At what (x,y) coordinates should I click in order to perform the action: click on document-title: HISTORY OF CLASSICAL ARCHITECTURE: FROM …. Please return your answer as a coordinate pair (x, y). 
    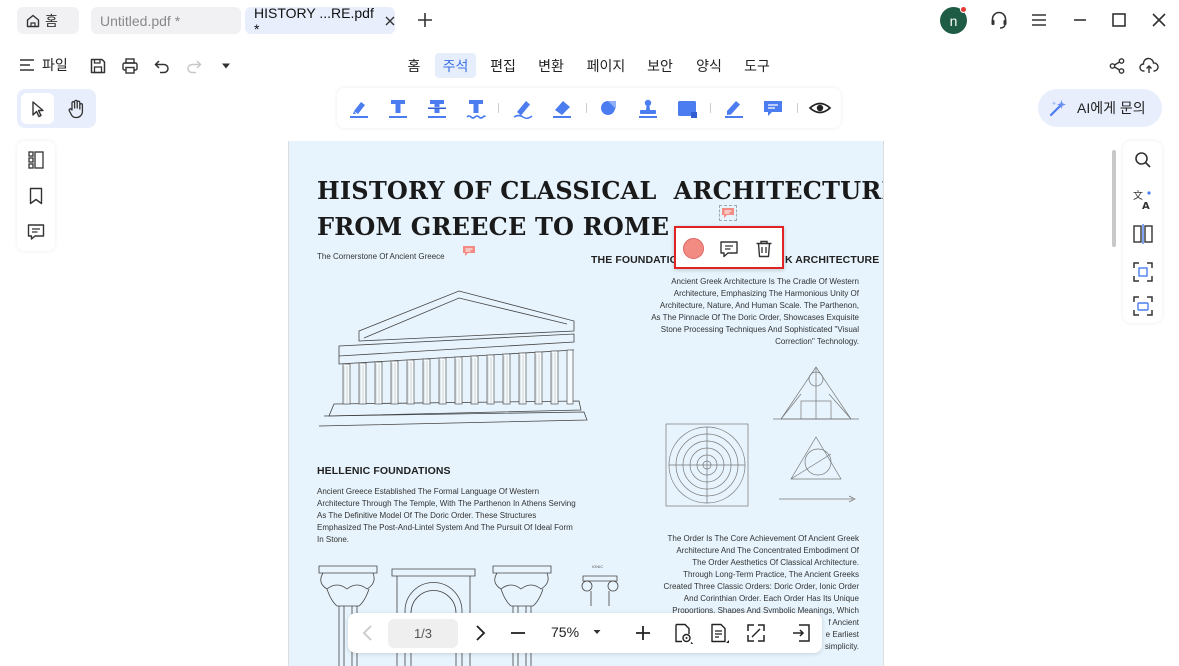
    Looking at the image, I should click on (600, 209).